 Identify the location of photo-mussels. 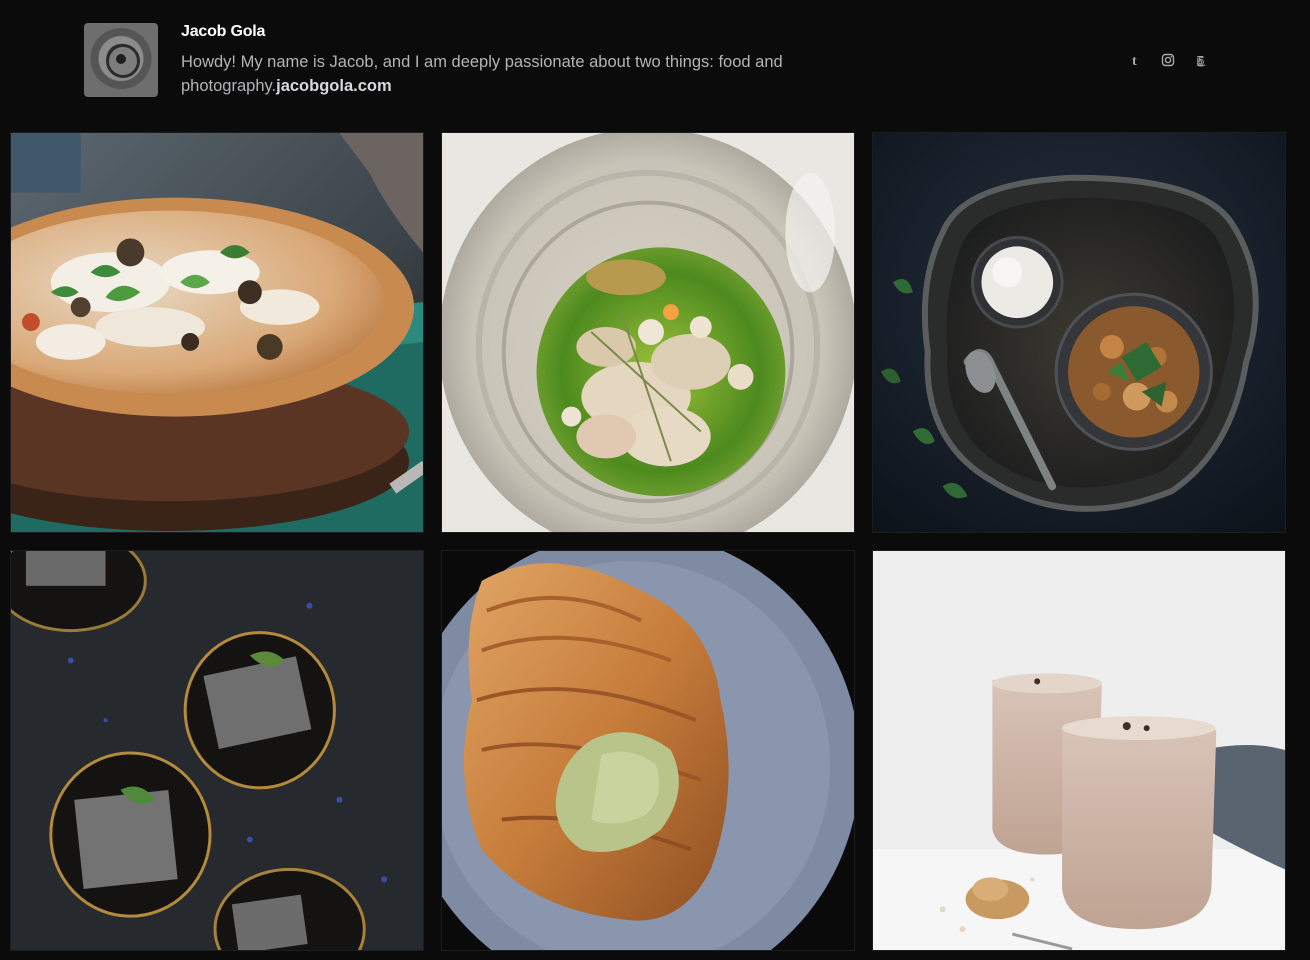
(648, 332).